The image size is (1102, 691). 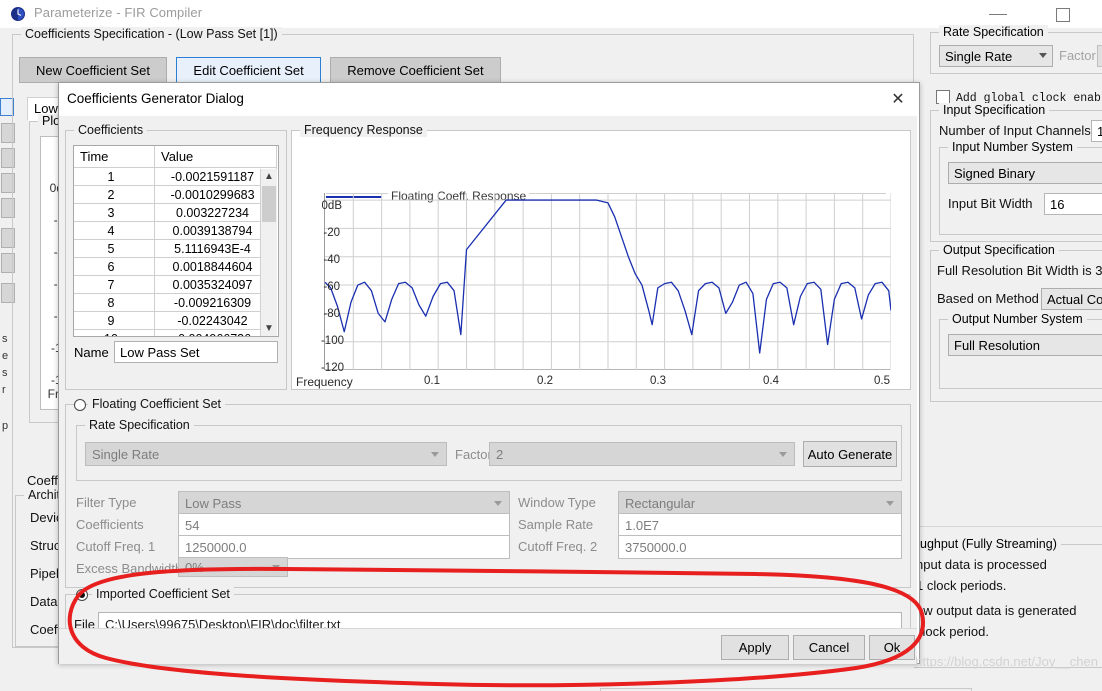 I want to click on based-on-method-label: Based on Method, so click(x=988, y=298).